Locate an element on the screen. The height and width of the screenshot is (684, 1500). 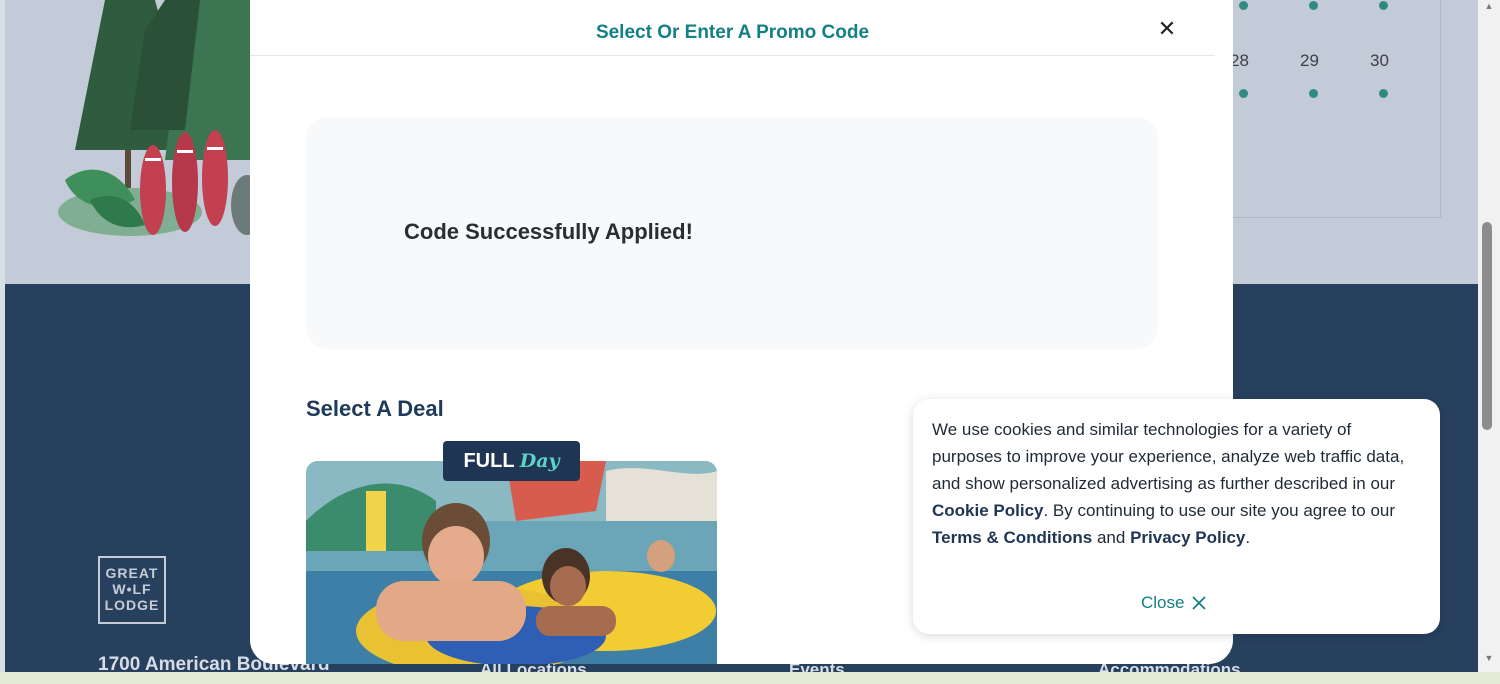
logo-line: W•LF is located at coordinates (132, 589).